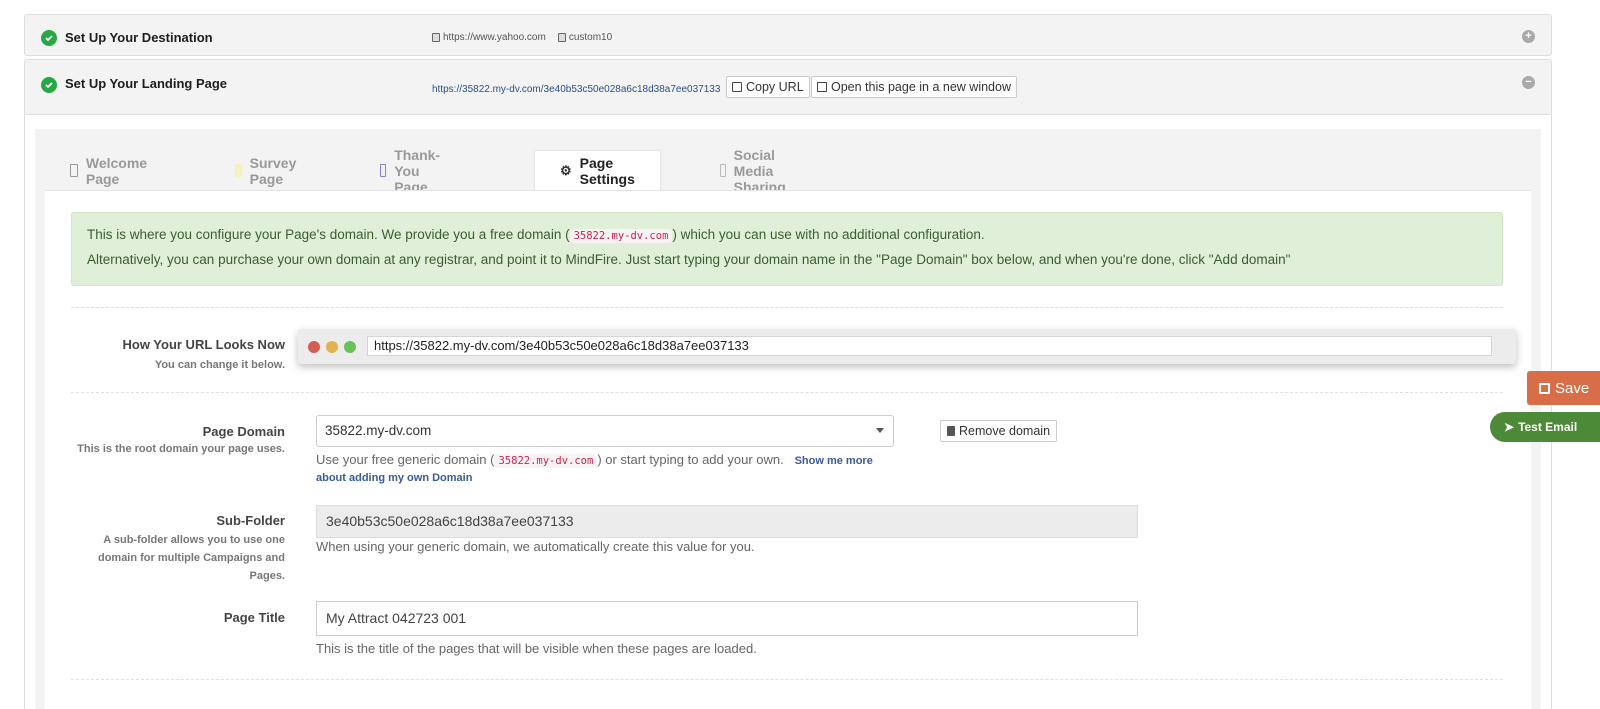 The image size is (1600, 709). What do you see at coordinates (566, 170) in the screenshot?
I see `gears-icon: ⚙` at bounding box center [566, 170].